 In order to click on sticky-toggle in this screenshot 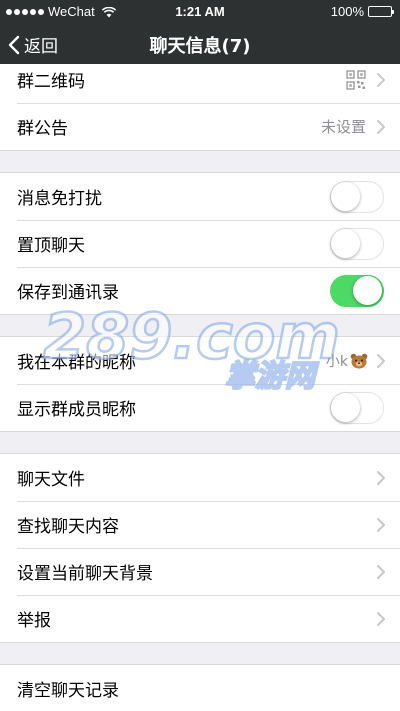, I will do `click(357, 243)`.